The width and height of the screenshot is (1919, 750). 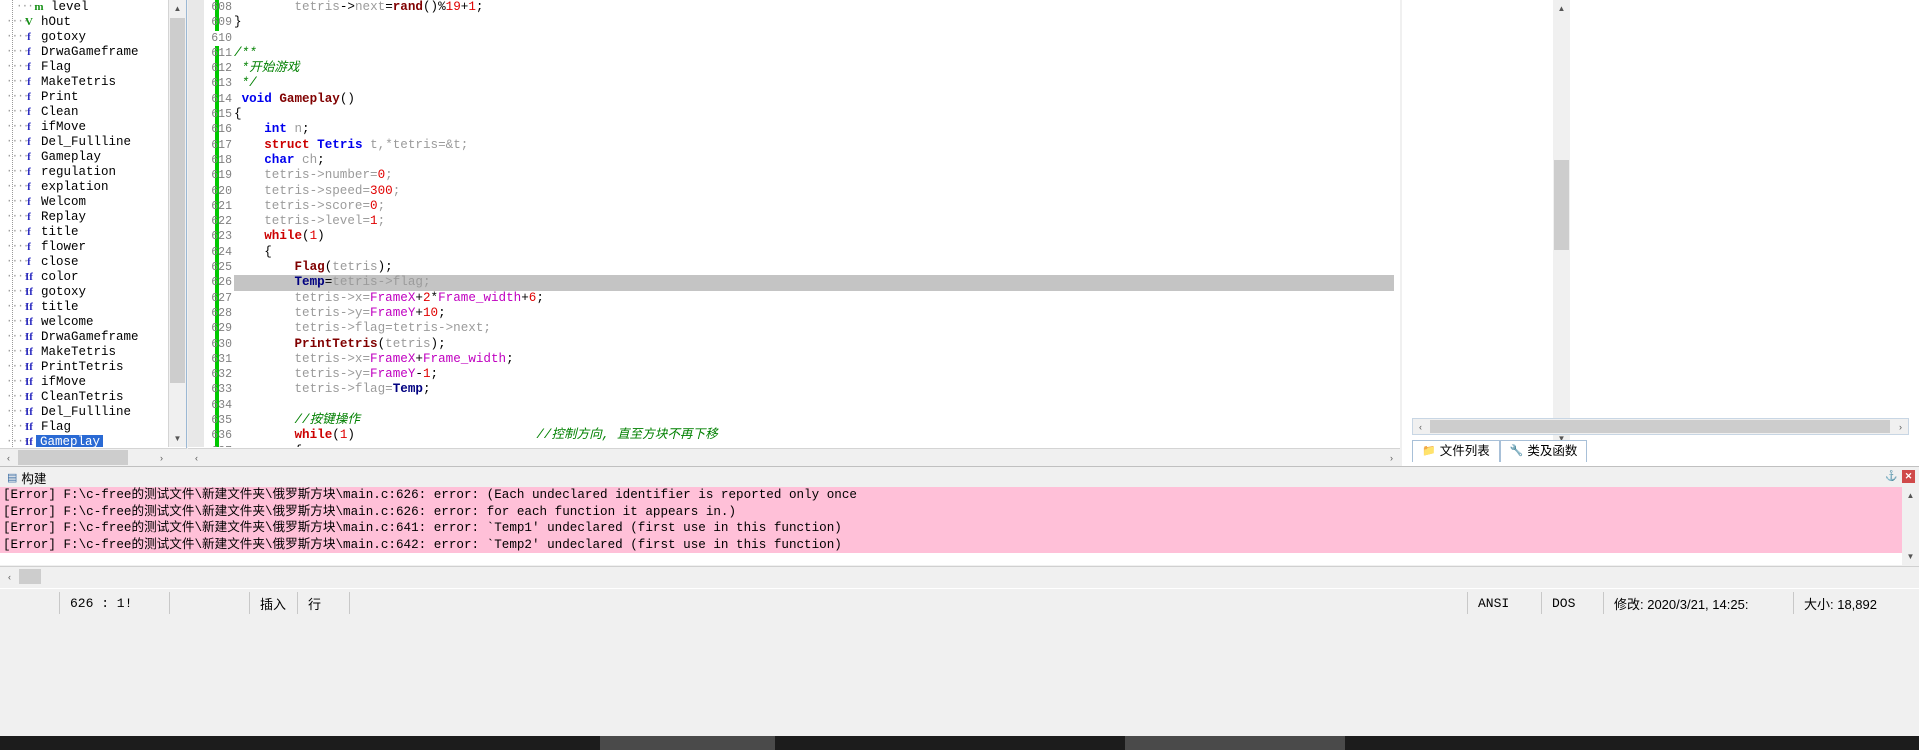 What do you see at coordinates (9, 576) in the screenshot?
I see `build-hscroll-left-button: ‹` at bounding box center [9, 576].